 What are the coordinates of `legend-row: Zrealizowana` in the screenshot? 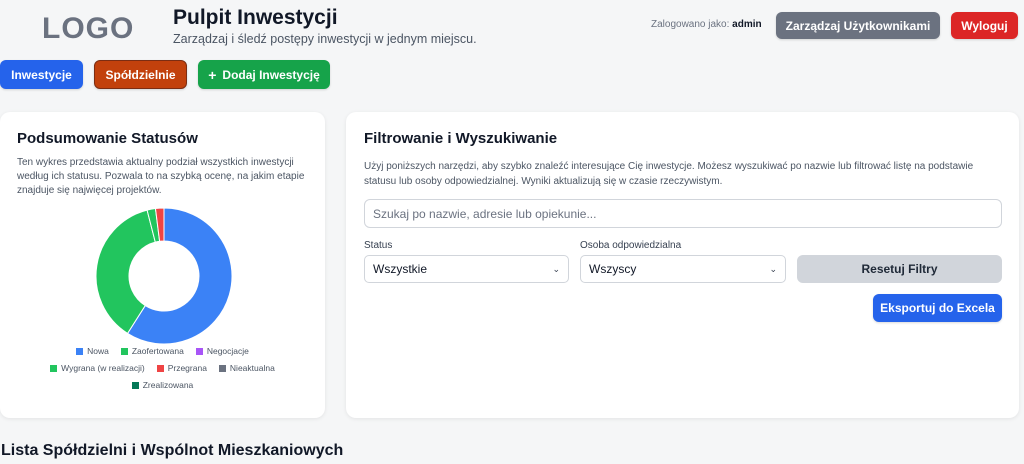 It's located at (162, 385).